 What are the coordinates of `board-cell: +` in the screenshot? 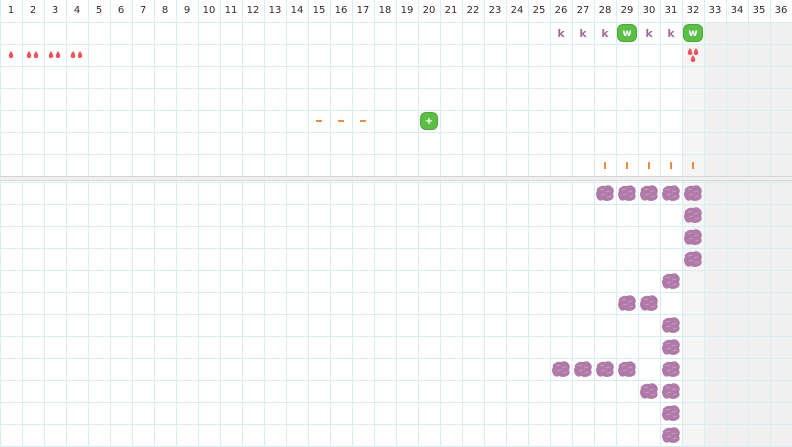 It's located at (429, 121).